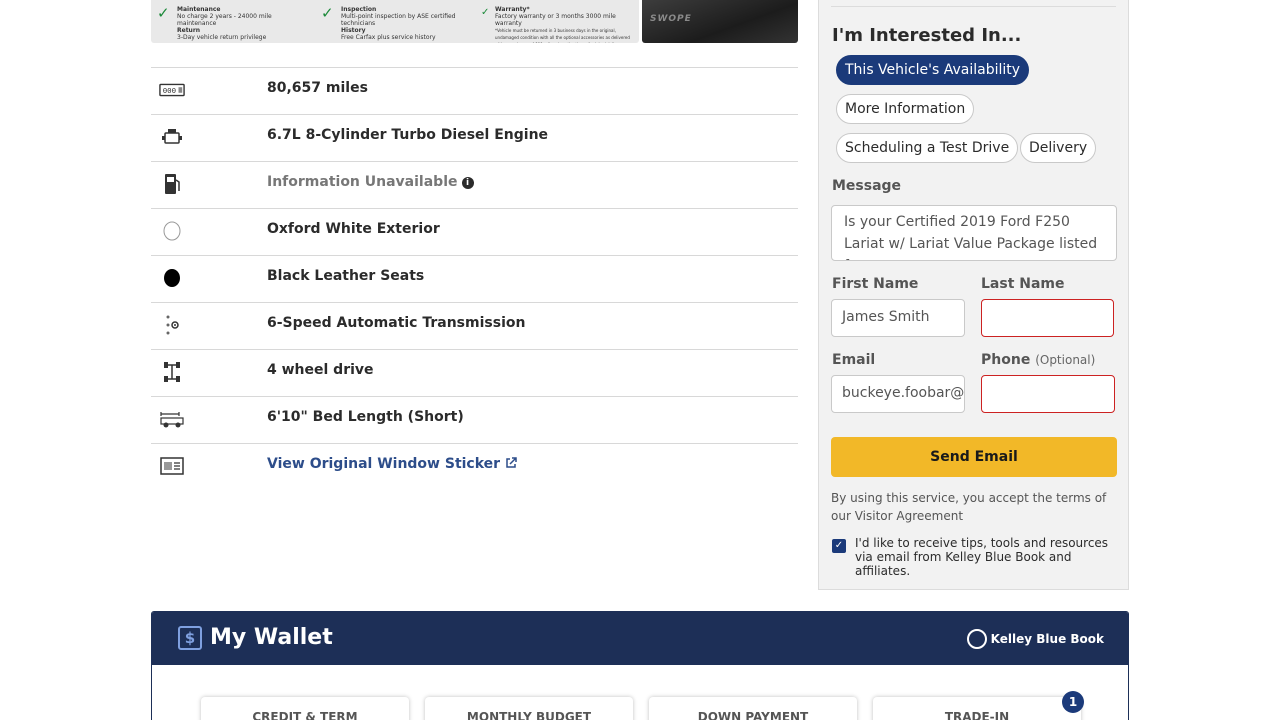  I want to click on spec-row-fuel: Information Unavailable i, so click(474, 184).